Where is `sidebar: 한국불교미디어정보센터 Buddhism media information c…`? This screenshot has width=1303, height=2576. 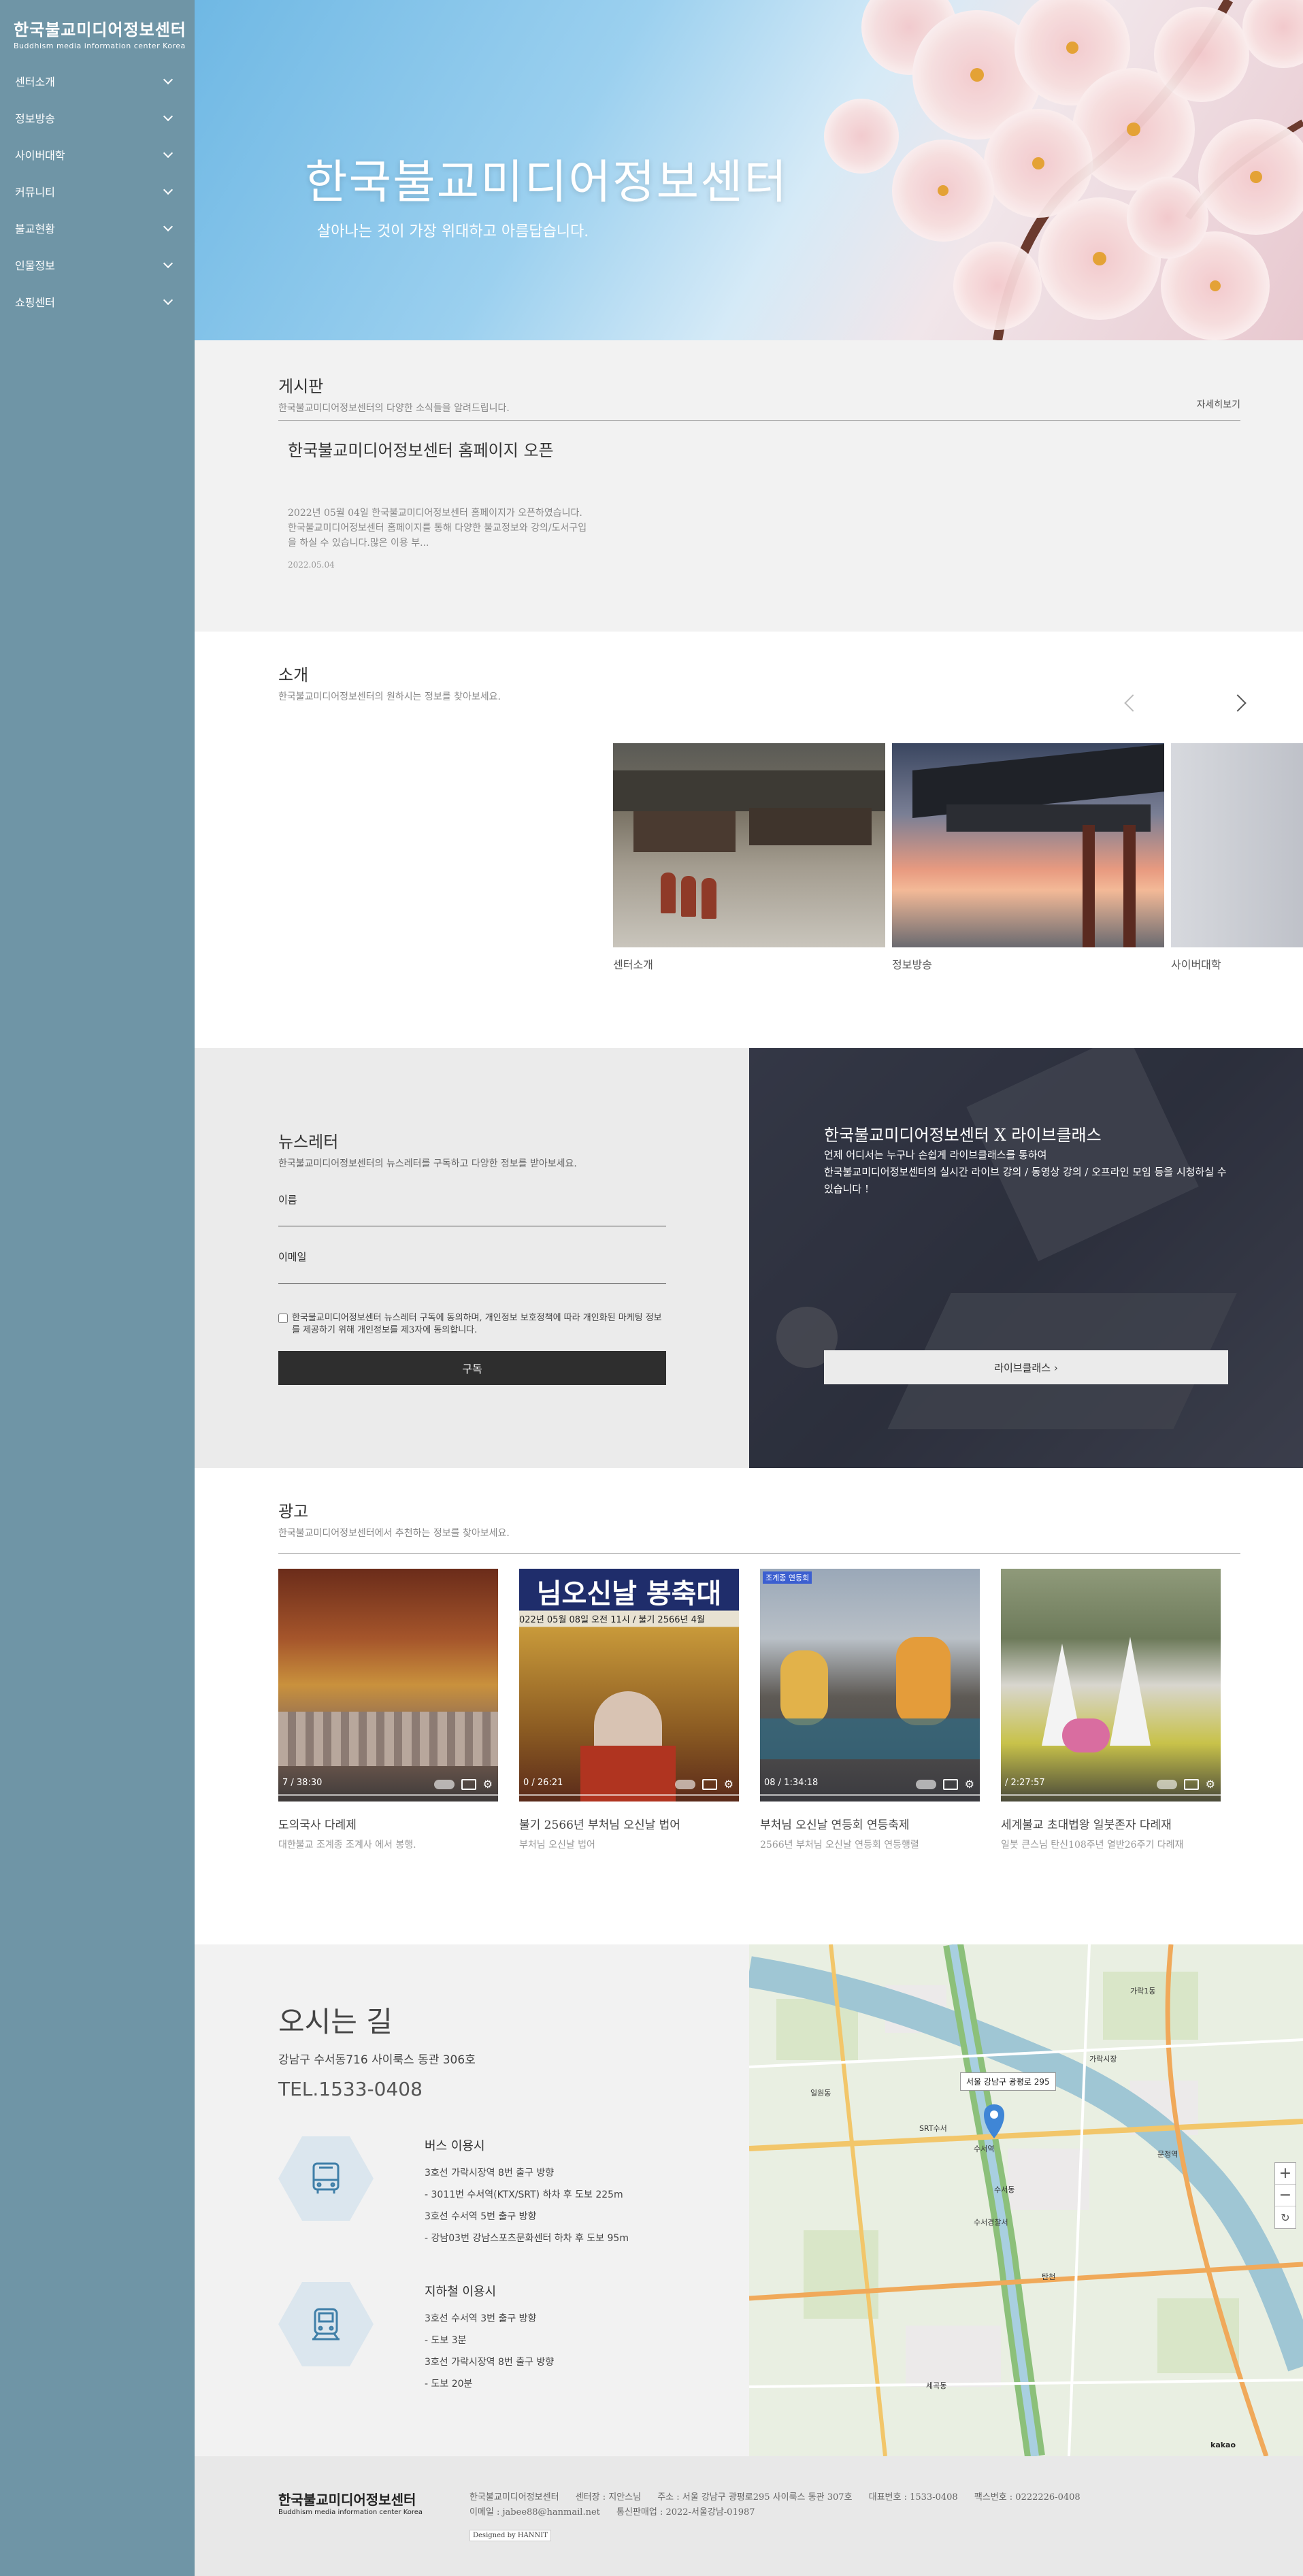
sidebar: 한국불교미디어정보센터 Buddhism media information c… is located at coordinates (98, 1288).